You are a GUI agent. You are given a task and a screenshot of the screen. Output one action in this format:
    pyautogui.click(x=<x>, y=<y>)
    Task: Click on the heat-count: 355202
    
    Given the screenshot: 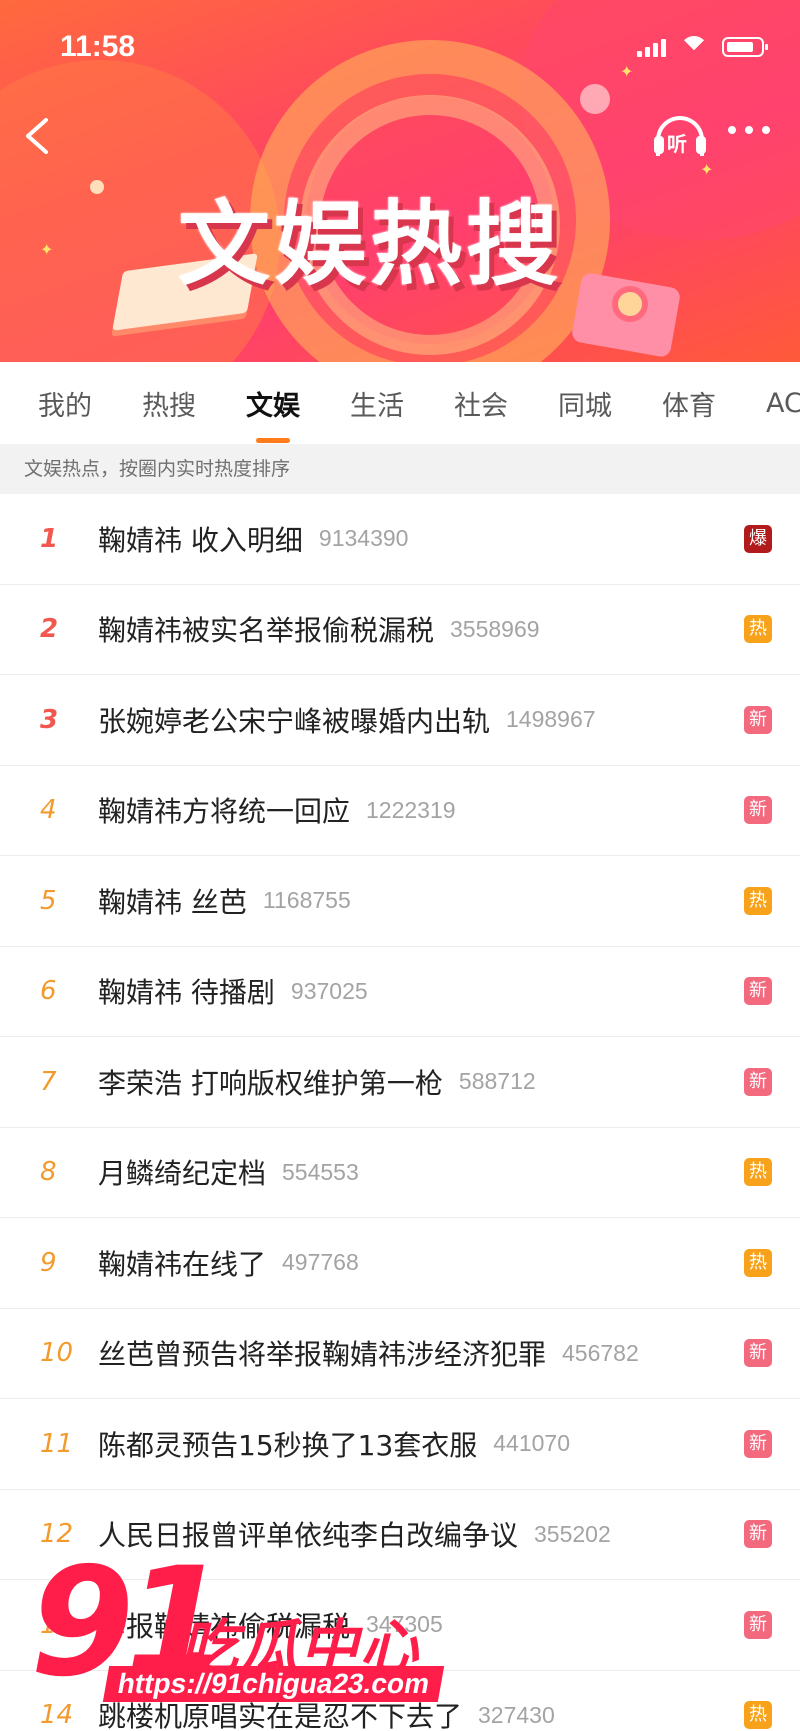 What is the action you would take?
    pyautogui.click(x=572, y=1533)
    